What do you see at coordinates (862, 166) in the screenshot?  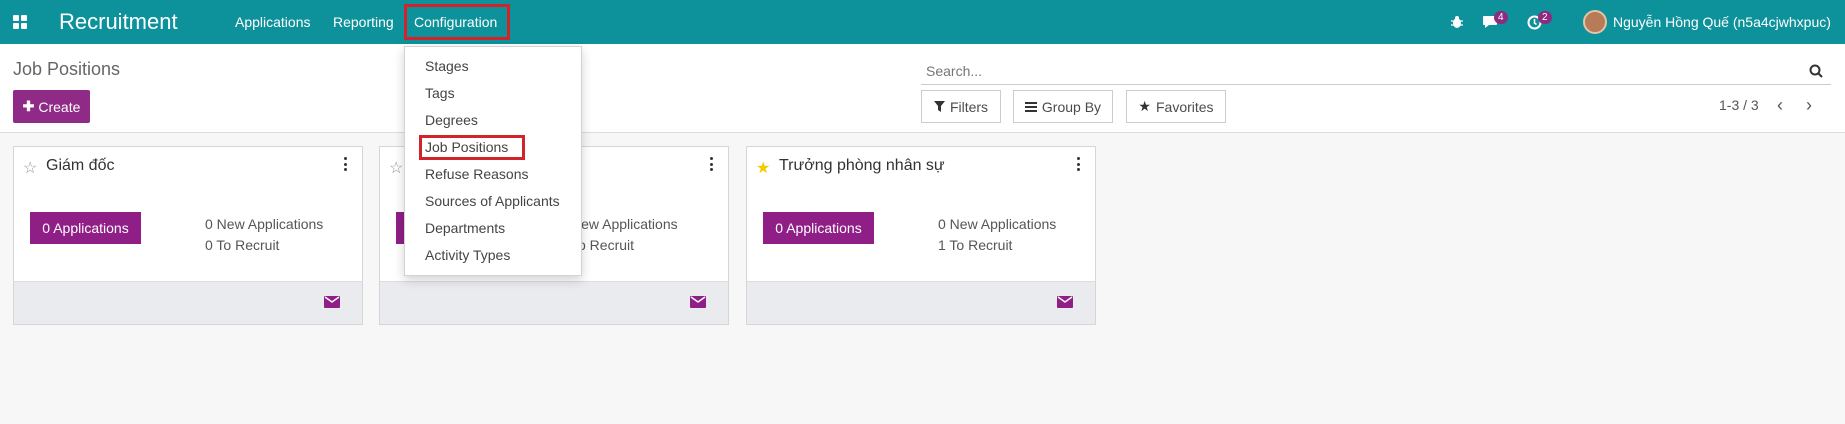 I see `job-title: Trưởng phòng nhân sự` at bounding box center [862, 166].